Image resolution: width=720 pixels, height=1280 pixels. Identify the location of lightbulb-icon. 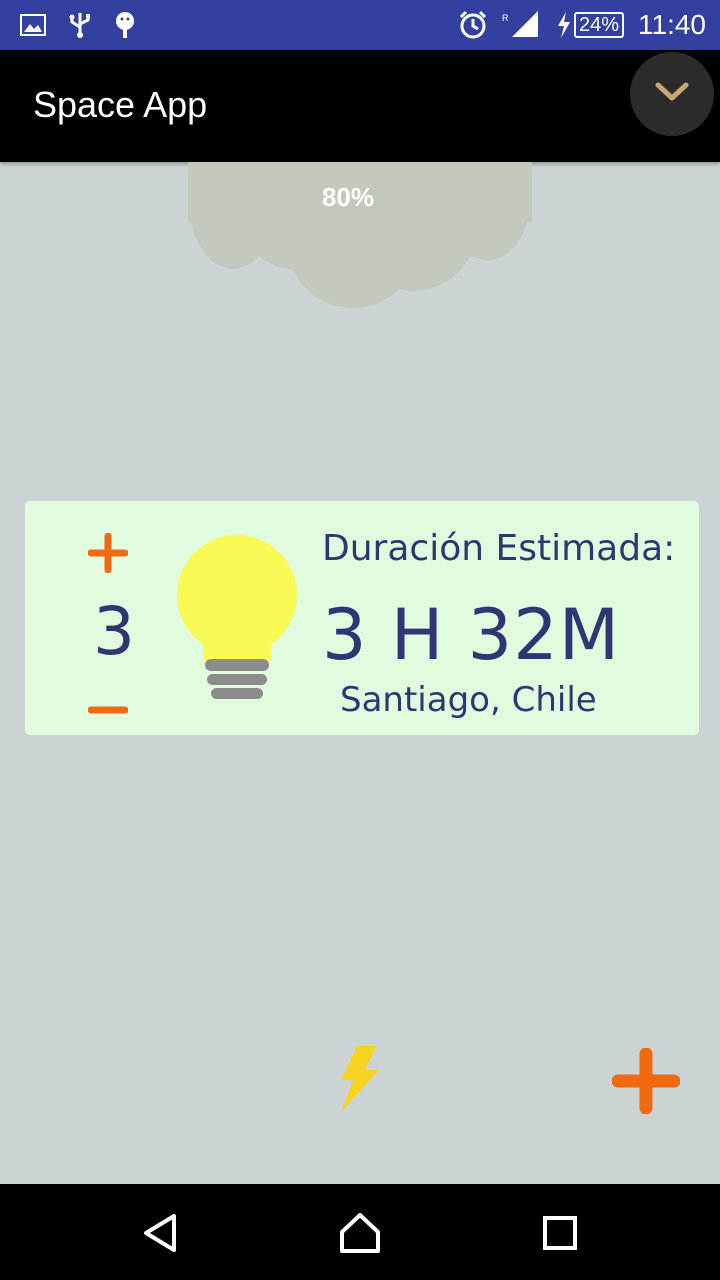
(237, 619).